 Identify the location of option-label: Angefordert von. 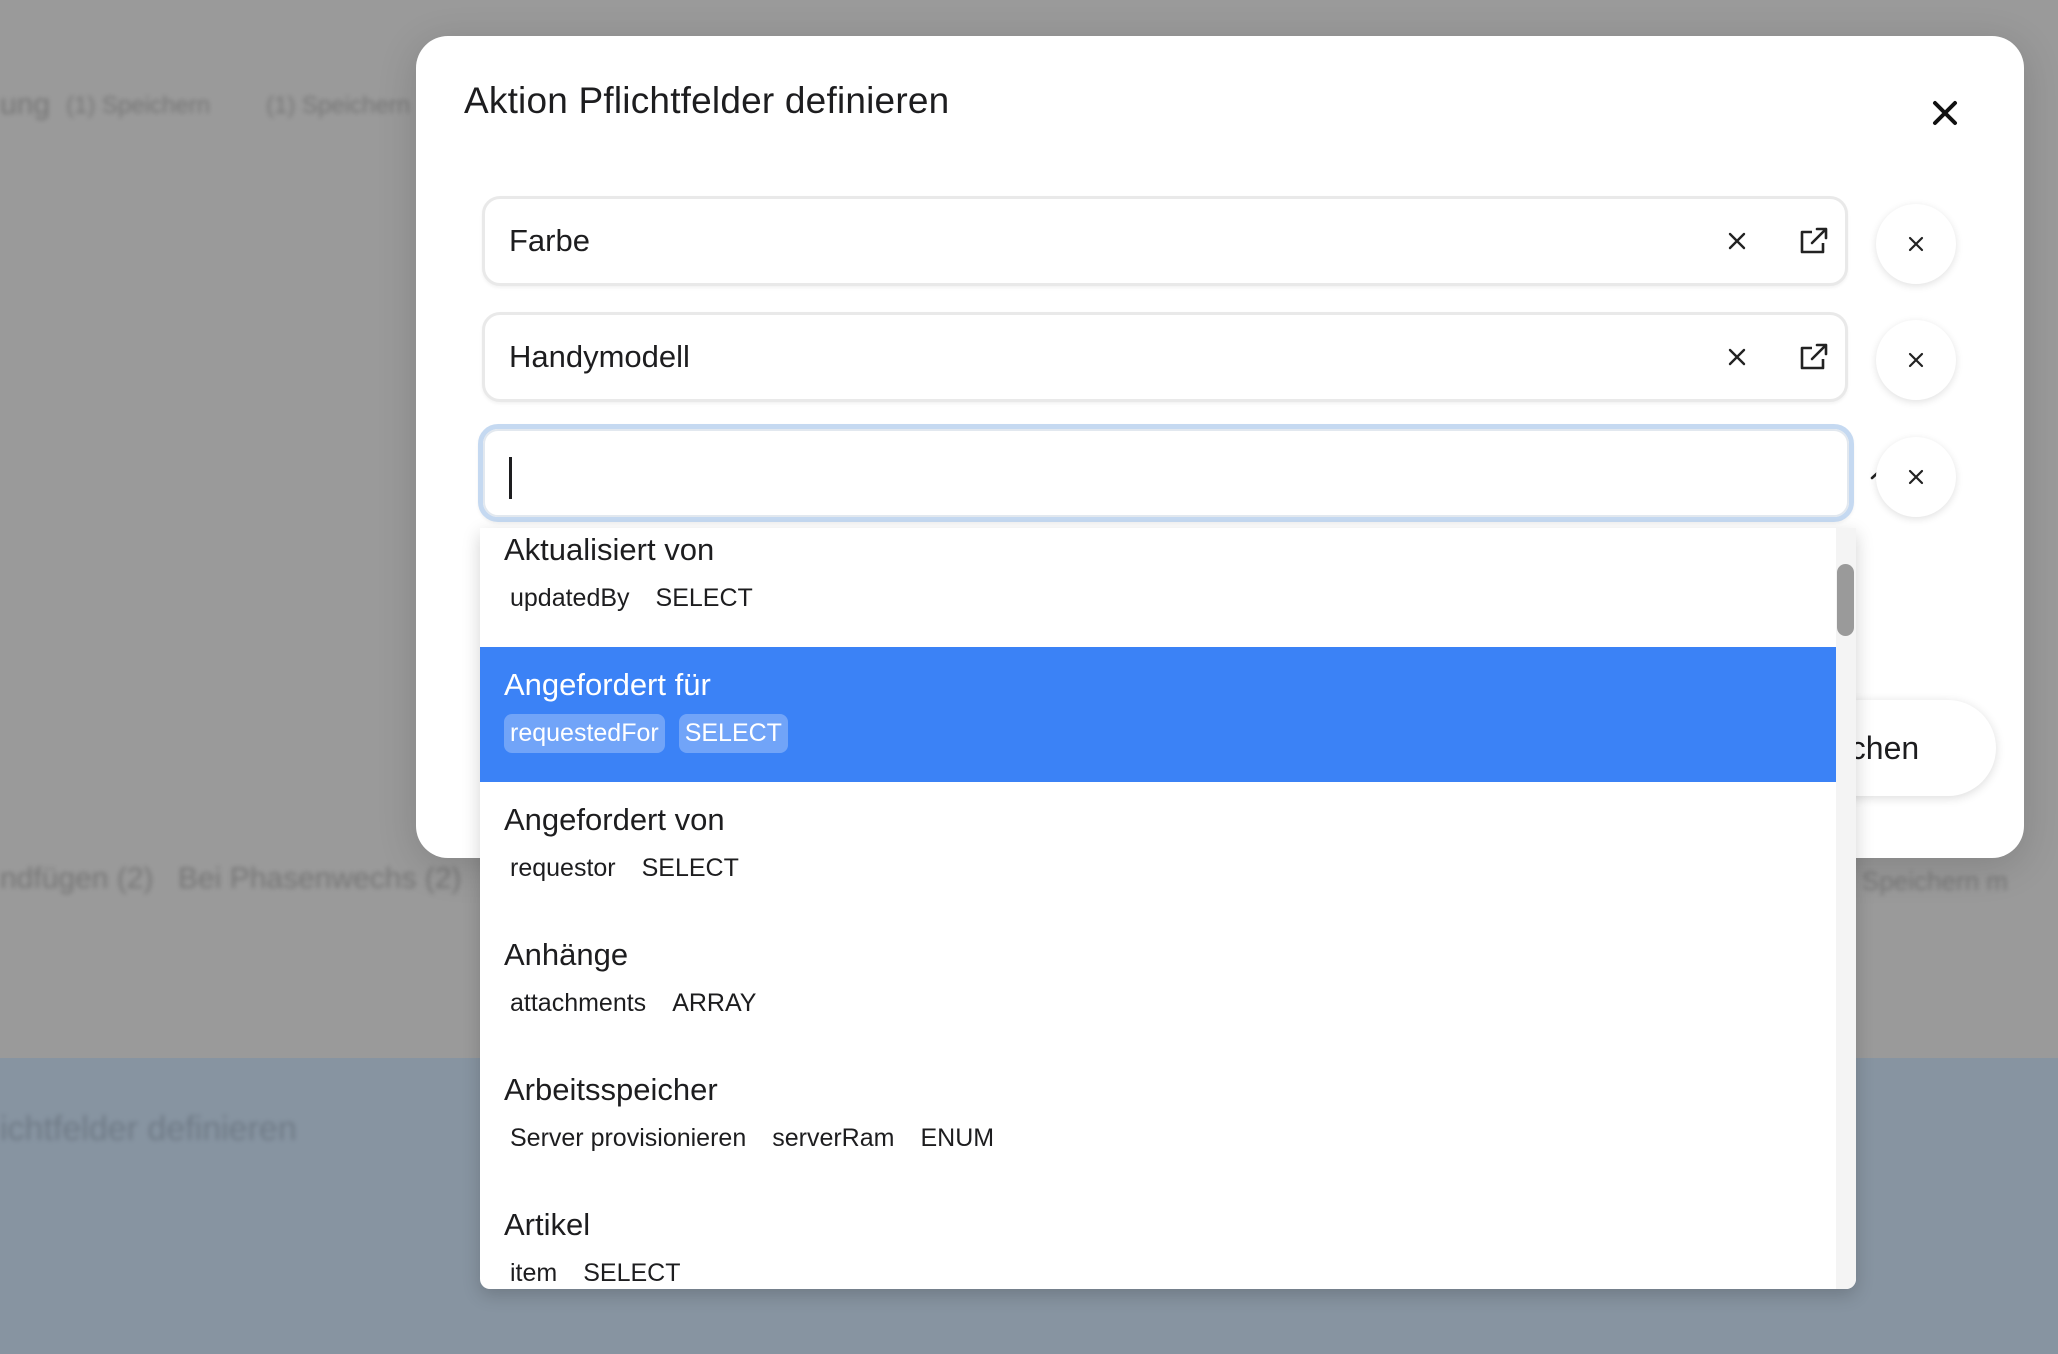
(614, 819).